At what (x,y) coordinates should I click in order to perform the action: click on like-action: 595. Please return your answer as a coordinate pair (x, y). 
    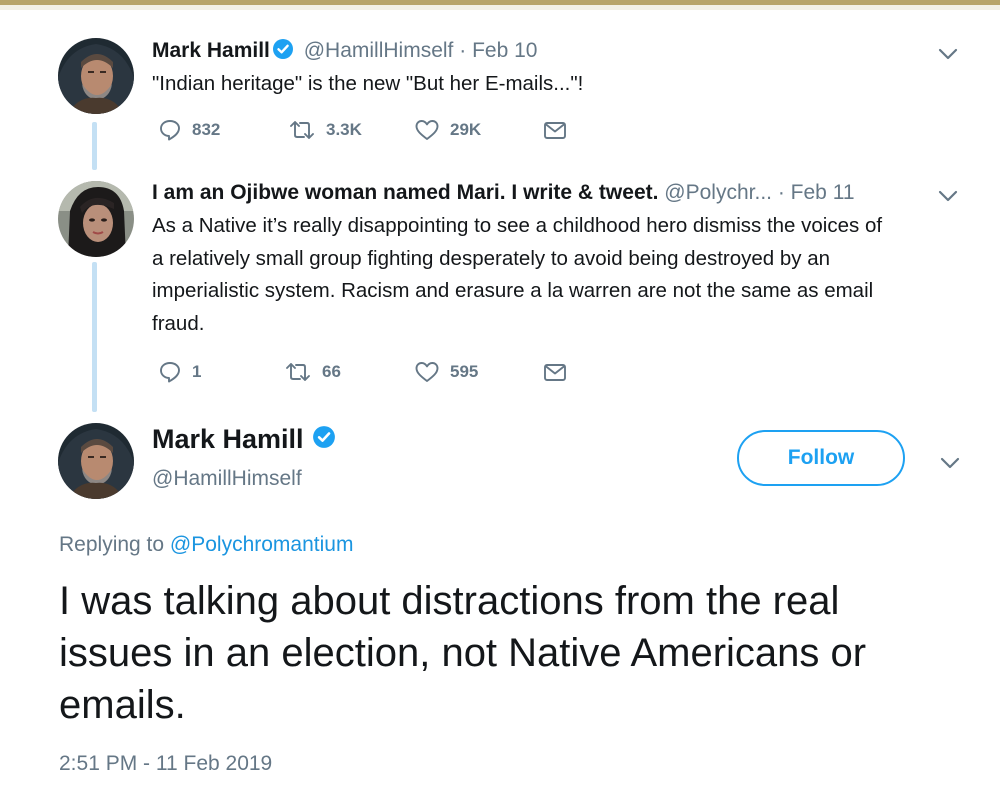
    Looking at the image, I should click on (446, 372).